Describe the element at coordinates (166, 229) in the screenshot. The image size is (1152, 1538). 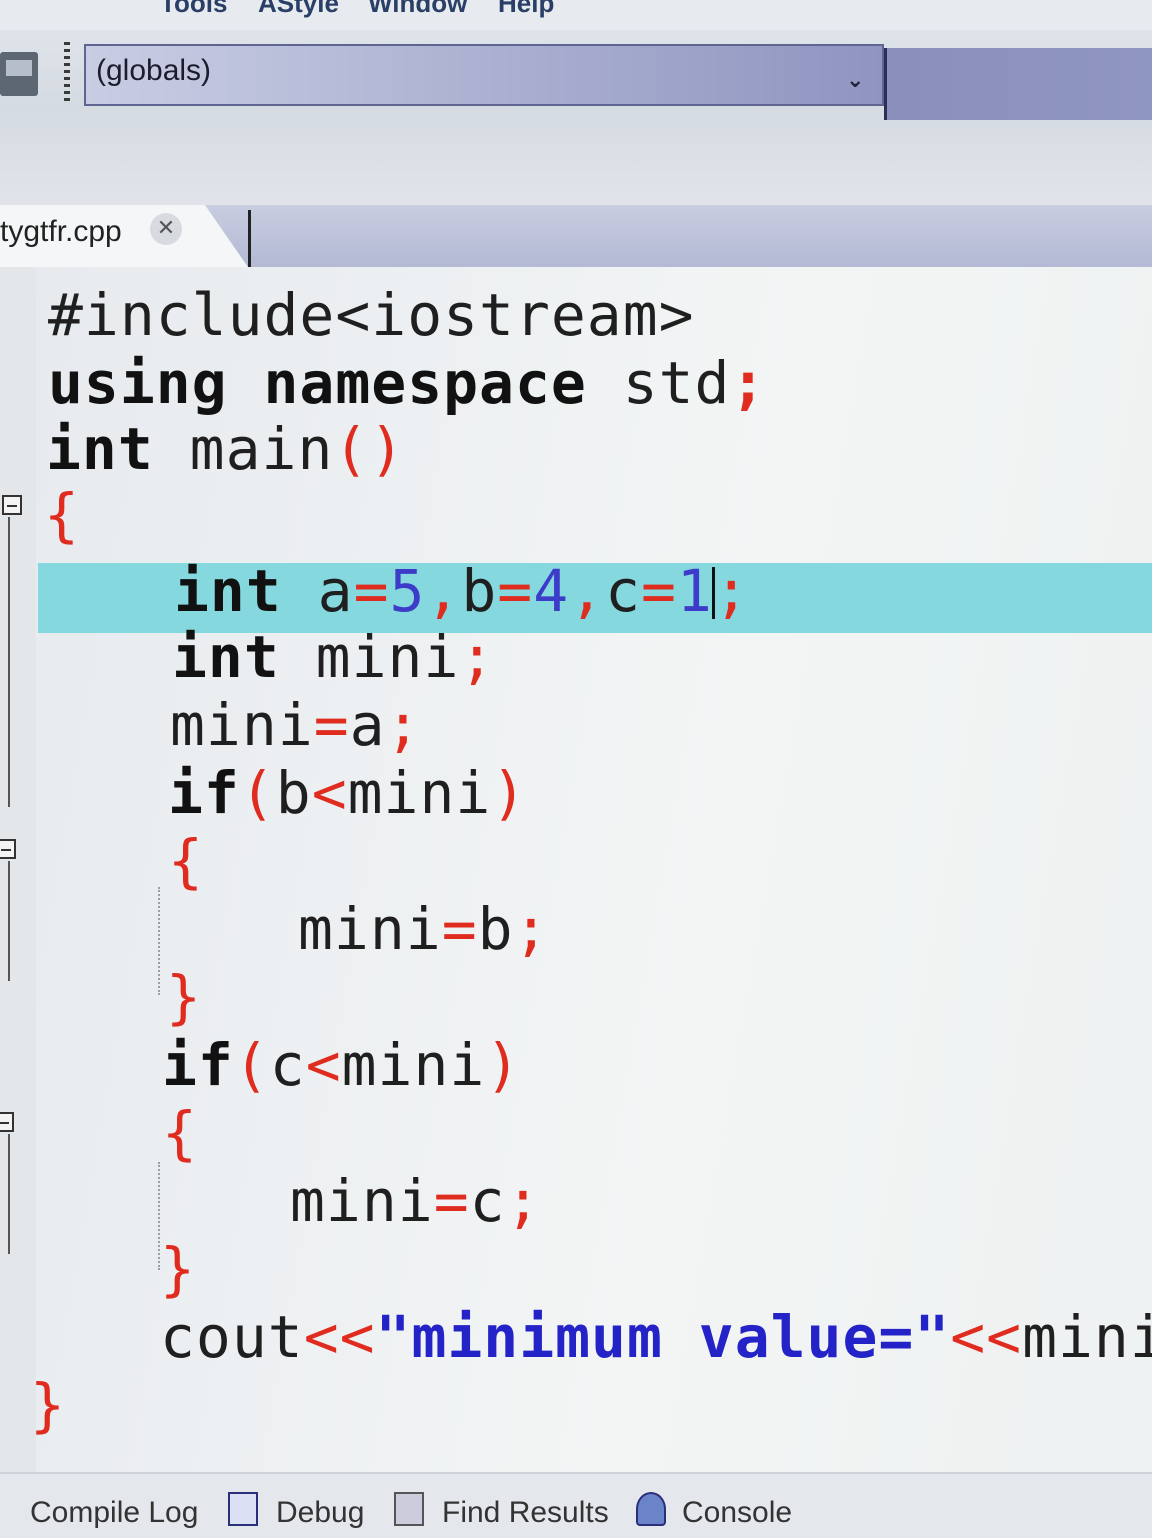
I see `close-icon: ✕` at that location.